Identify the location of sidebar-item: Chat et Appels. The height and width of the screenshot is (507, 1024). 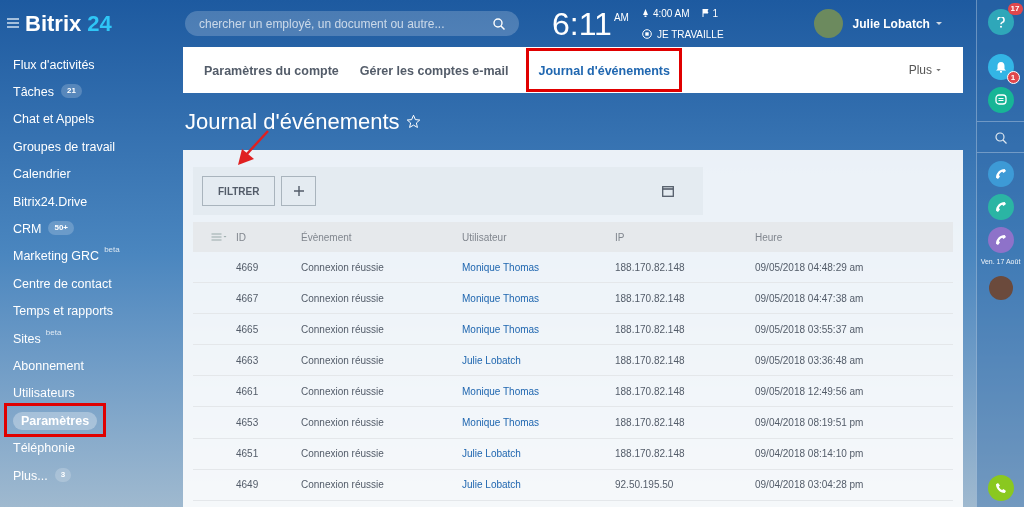
(54, 119).